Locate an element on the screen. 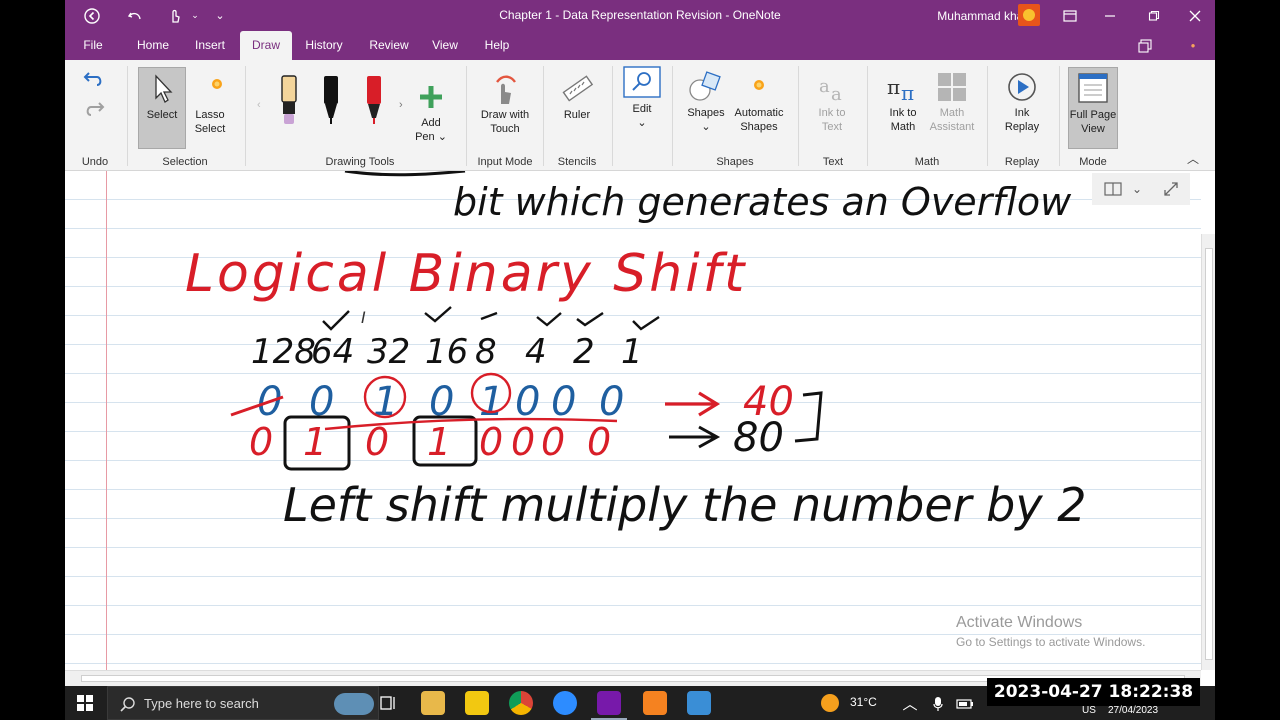  group-label-shapes: Shapes is located at coordinates (735, 162).